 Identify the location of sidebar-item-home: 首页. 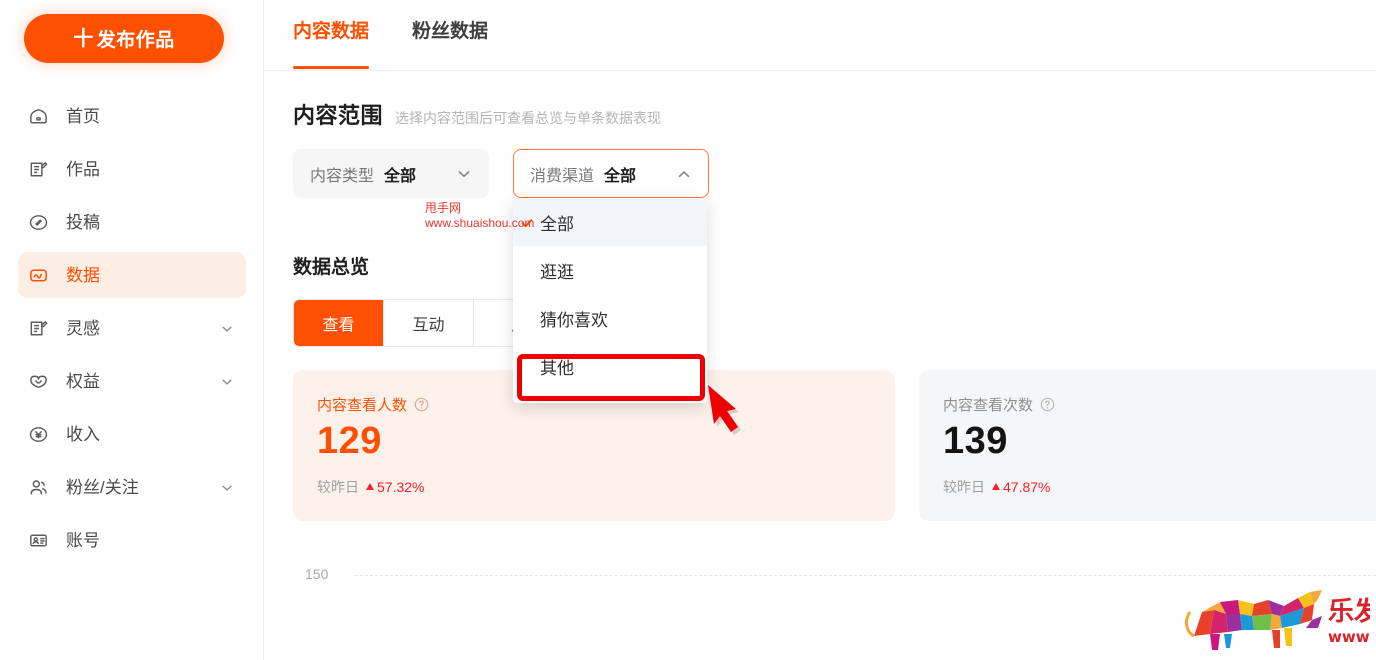
(132, 116).